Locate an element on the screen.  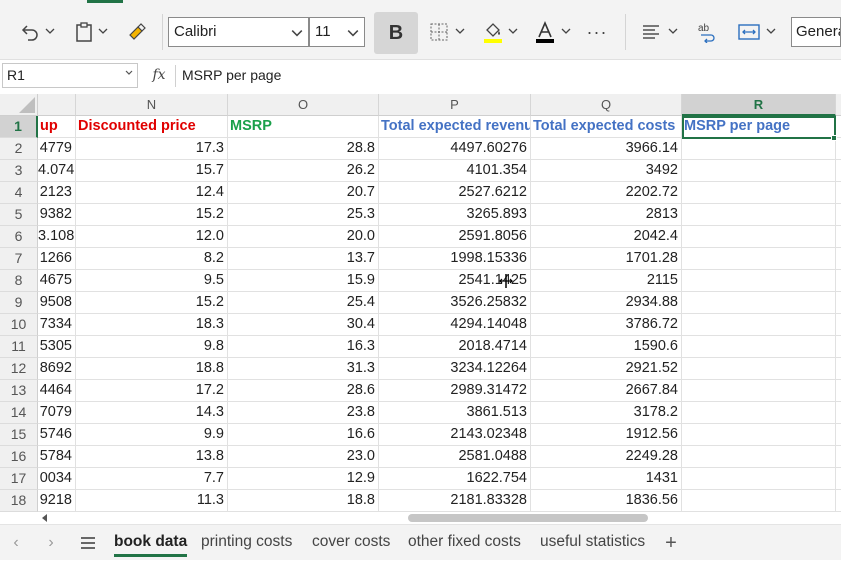
cell-msrp: 25.3 is located at coordinates (303, 215).